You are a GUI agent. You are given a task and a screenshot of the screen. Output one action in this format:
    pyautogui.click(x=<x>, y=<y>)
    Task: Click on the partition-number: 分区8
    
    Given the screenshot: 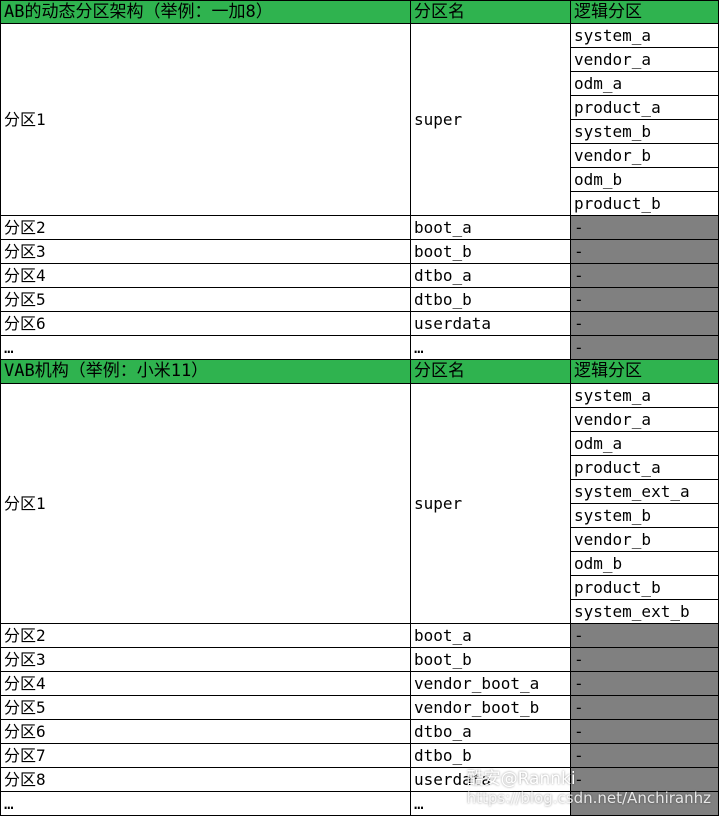 What is the action you would take?
    pyautogui.click(x=205, y=780)
    